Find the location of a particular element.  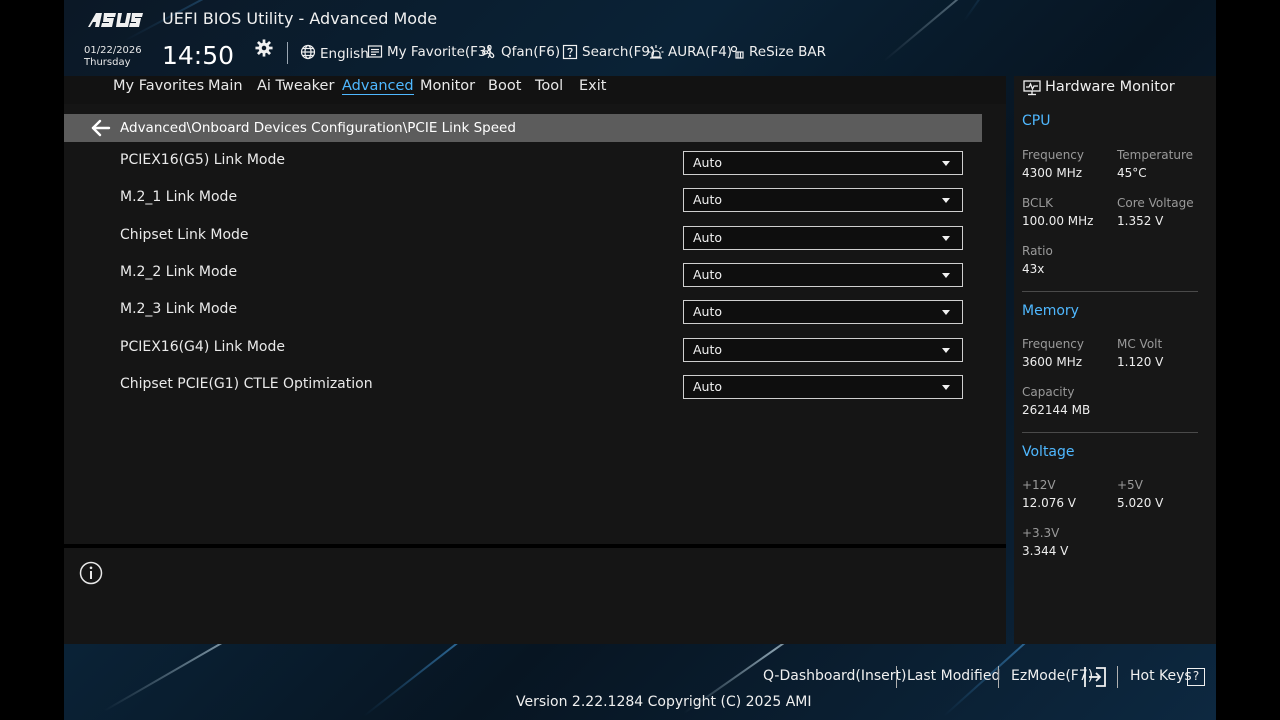

hardware-monitor-title: Hardware Monitor is located at coordinates (1110, 87).